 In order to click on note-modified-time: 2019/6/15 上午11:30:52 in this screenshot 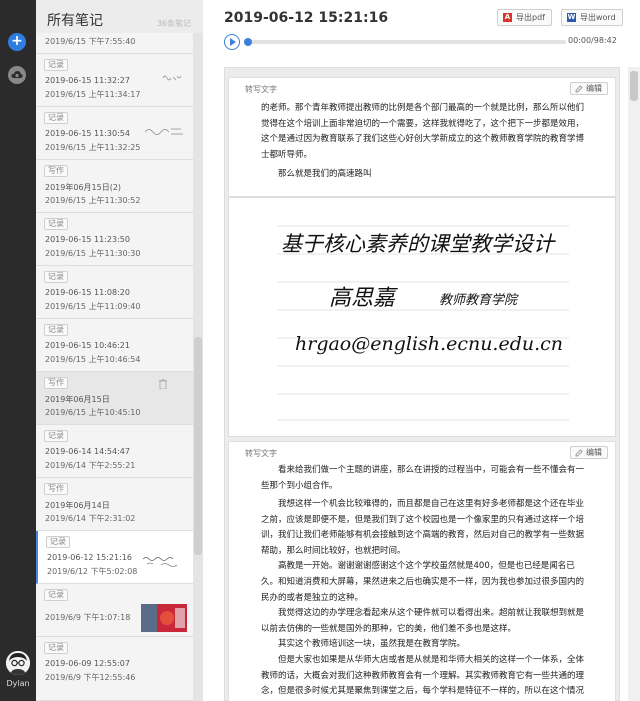, I will do `click(93, 200)`.